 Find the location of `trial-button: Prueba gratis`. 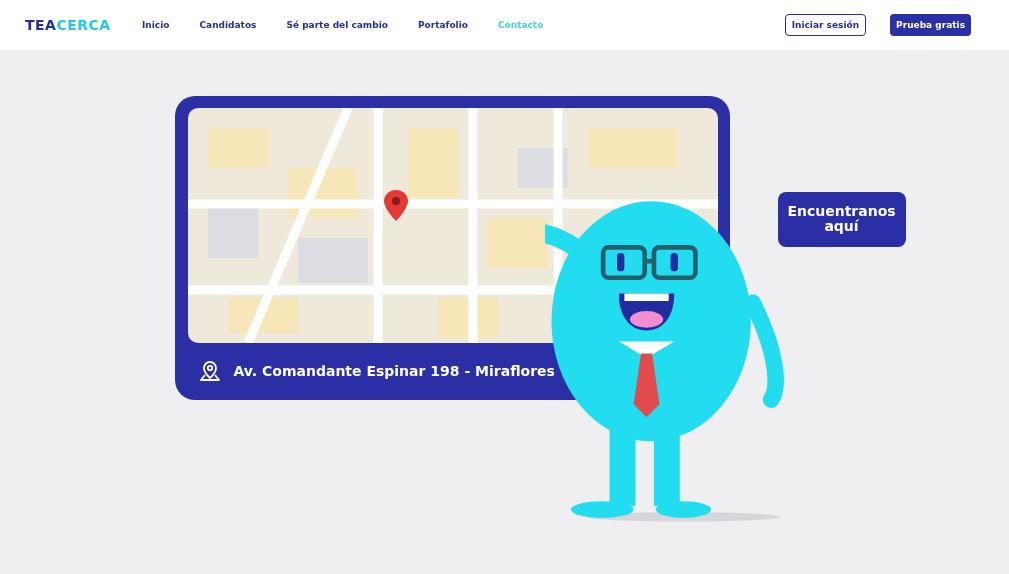

trial-button: Prueba gratis is located at coordinates (930, 25).